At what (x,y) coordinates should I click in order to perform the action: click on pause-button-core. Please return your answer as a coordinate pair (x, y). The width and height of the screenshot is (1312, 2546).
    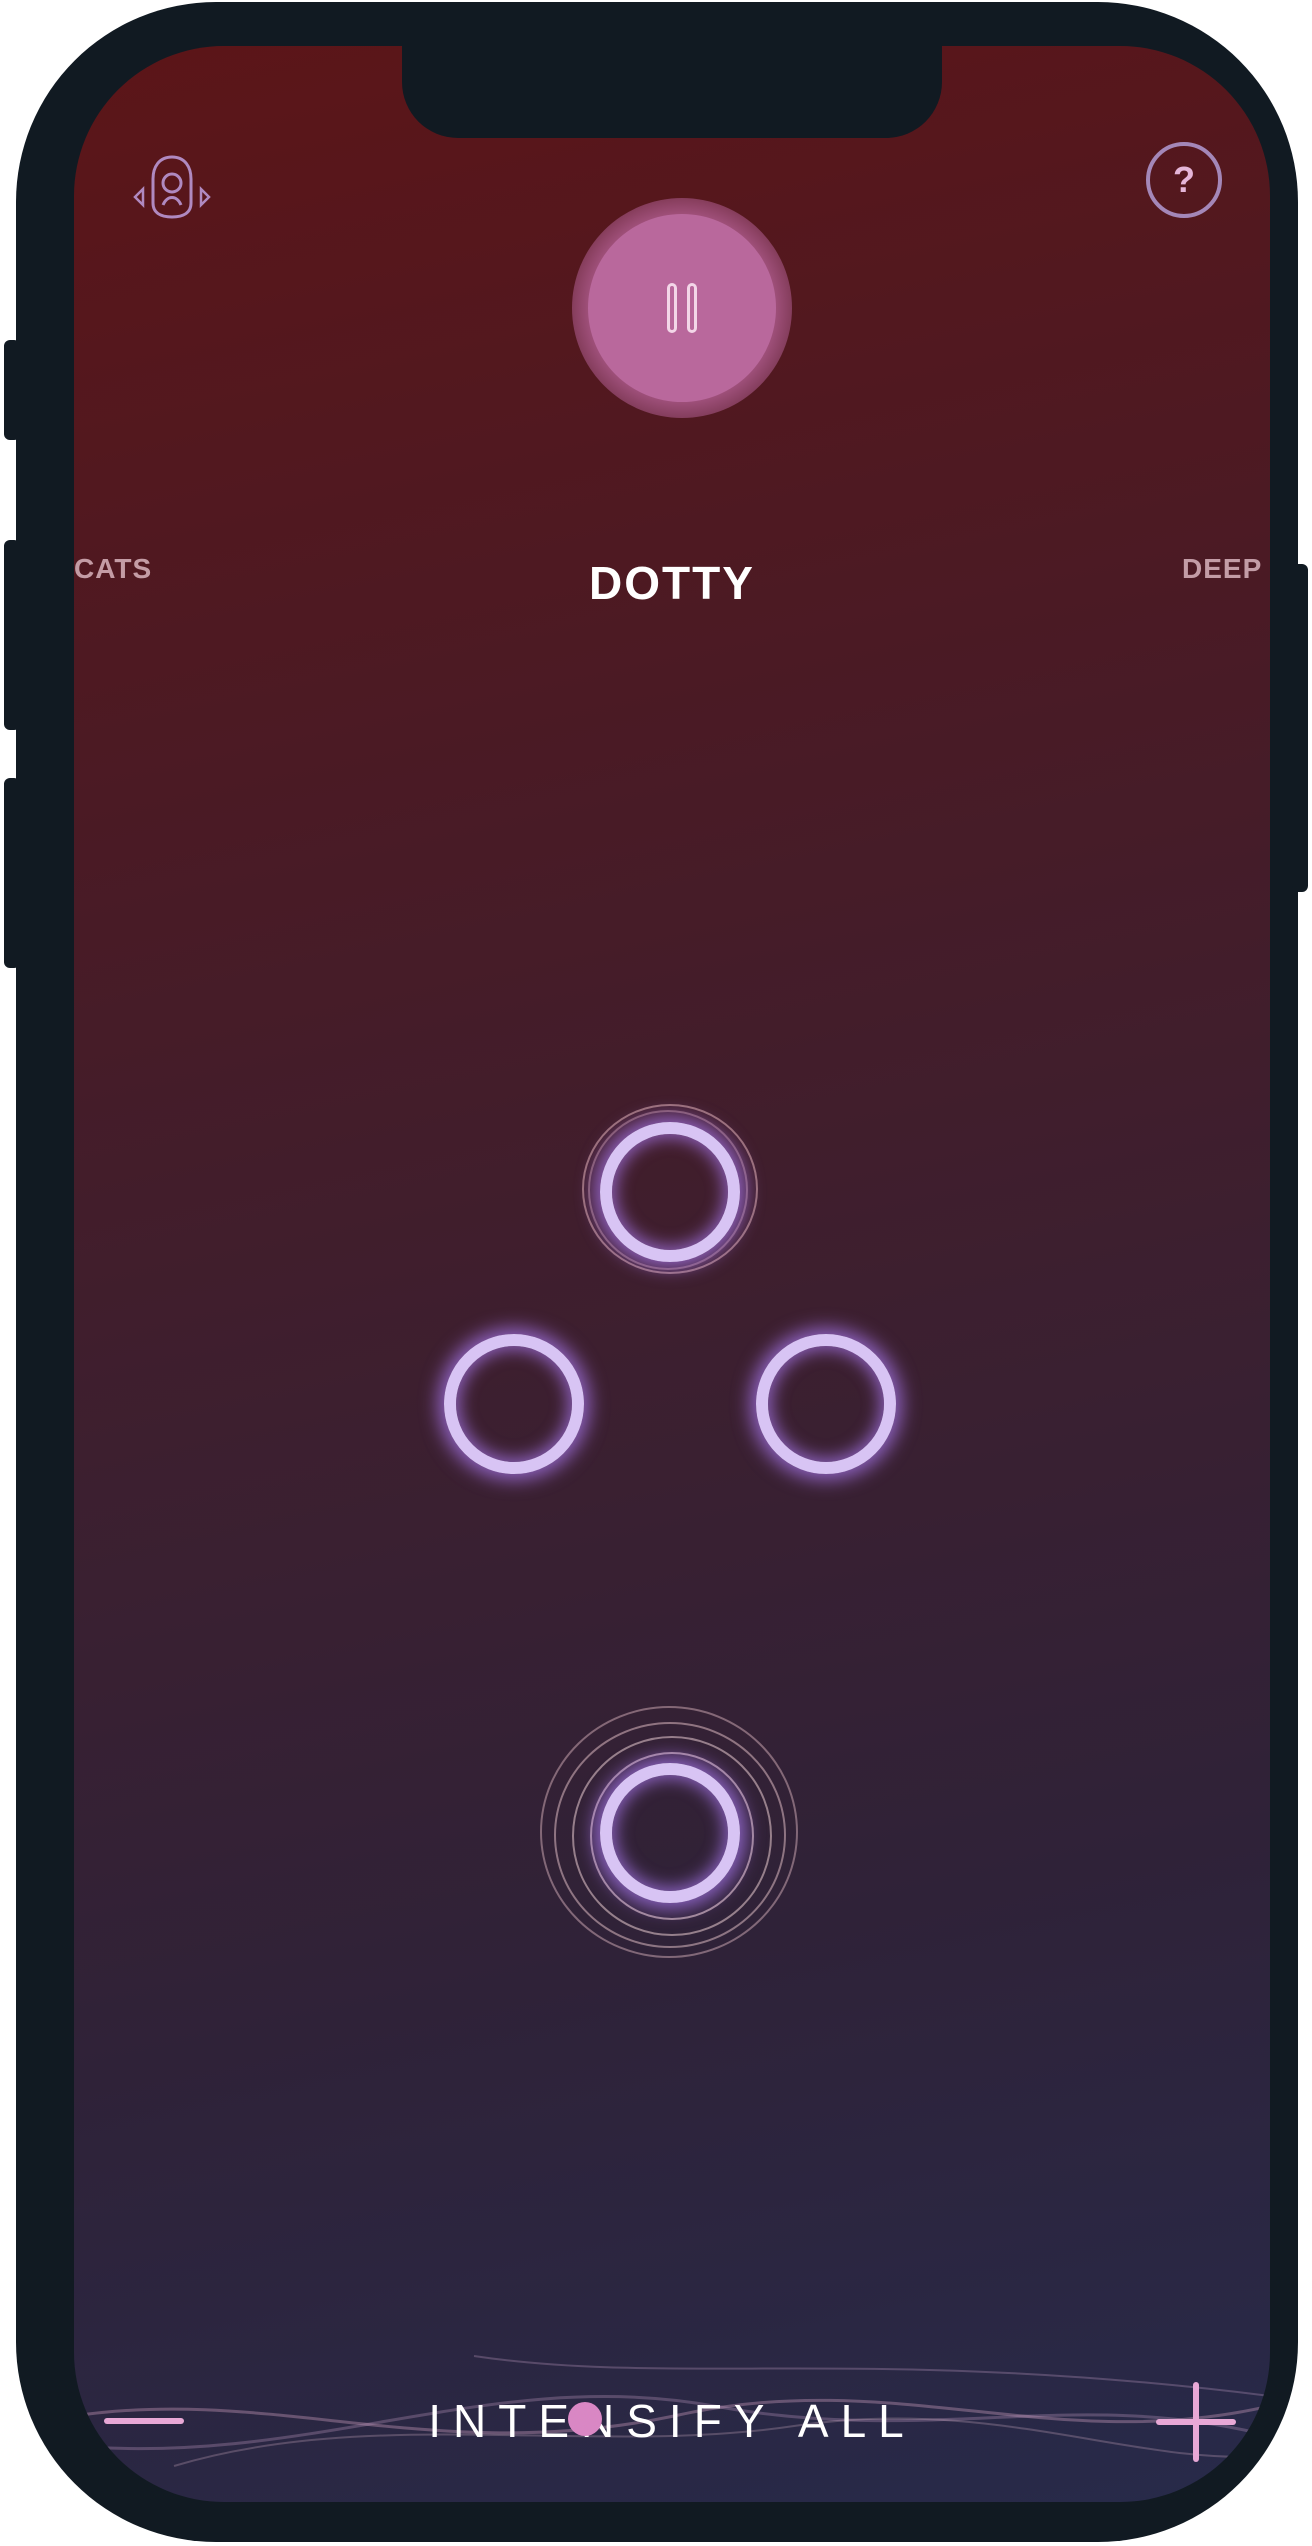
    Looking at the image, I should click on (682, 308).